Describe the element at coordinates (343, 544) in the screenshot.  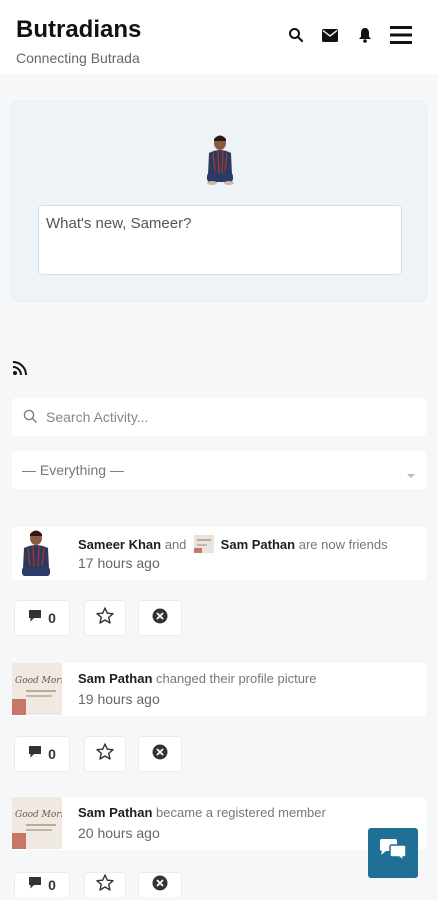
I see `action-text: are now friends` at that location.